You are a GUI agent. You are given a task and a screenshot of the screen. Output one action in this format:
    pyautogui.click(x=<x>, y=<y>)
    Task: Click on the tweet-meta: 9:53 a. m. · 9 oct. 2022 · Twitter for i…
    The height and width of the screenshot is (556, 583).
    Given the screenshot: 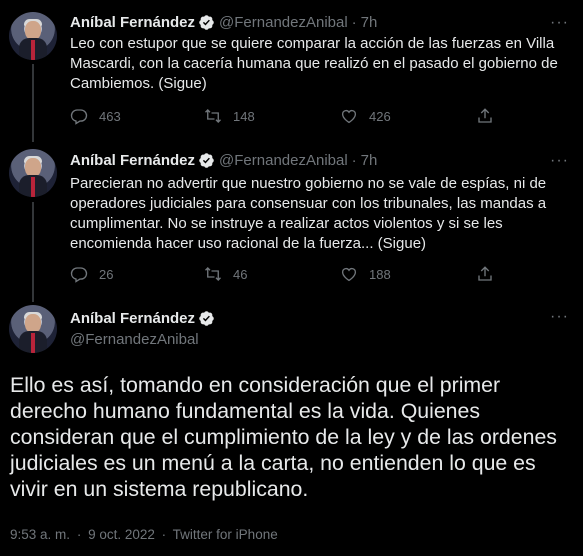 What is the action you would take?
    pyautogui.click(x=144, y=534)
    